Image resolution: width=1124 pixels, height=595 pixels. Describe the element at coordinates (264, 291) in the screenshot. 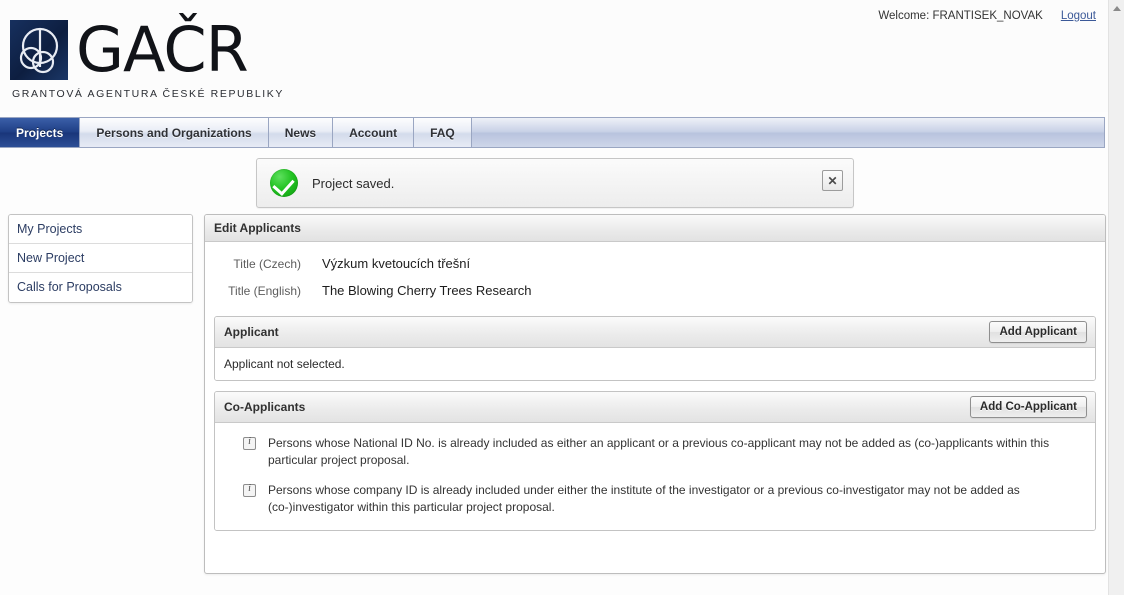

I see `field-title-english-label: Title (English)` at that location.